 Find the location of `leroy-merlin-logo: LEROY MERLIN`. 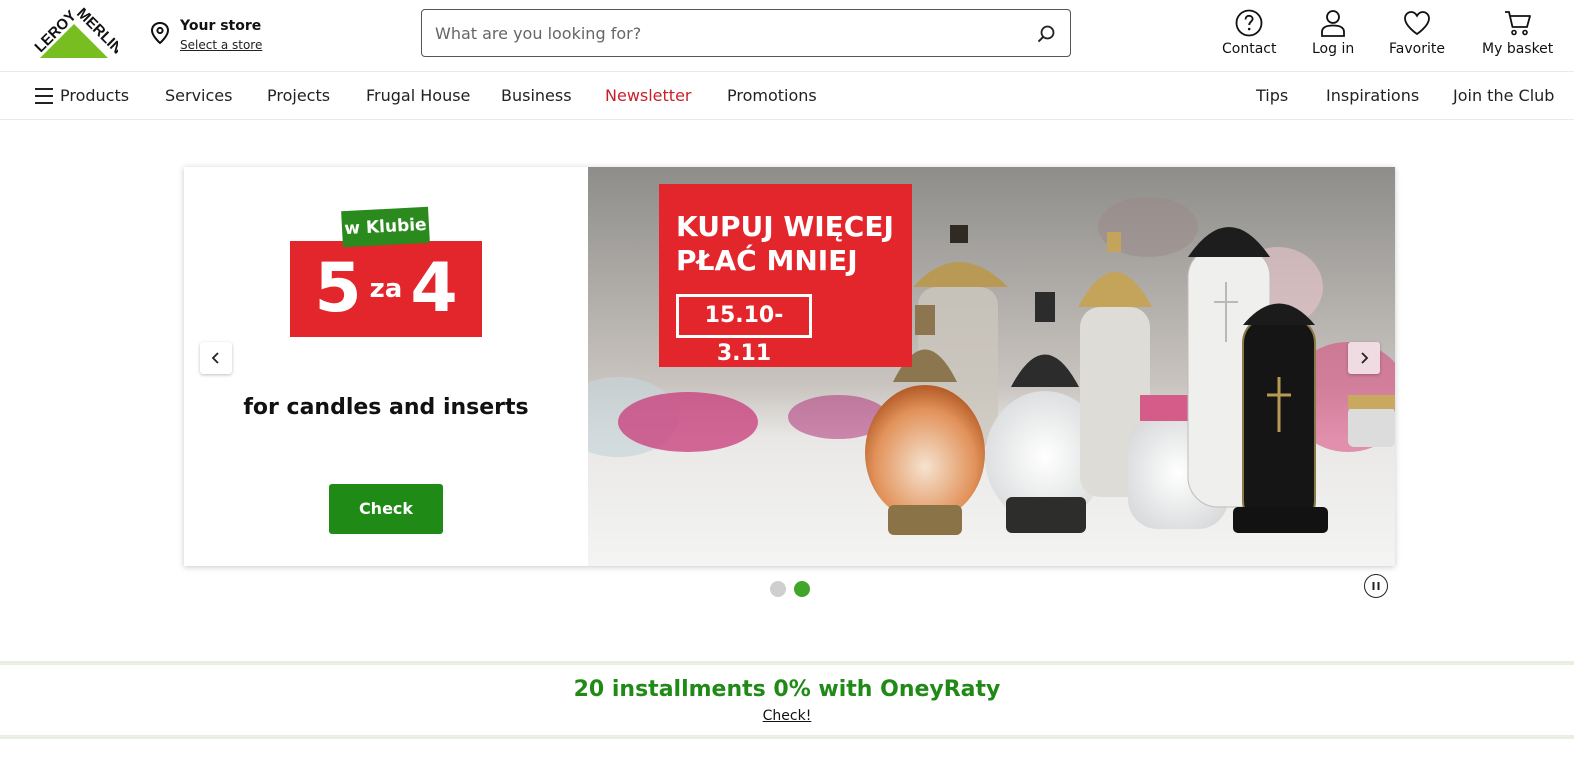

leroy-merlin-logo: LEROY MERLIN is located at coordinates (78, 32).